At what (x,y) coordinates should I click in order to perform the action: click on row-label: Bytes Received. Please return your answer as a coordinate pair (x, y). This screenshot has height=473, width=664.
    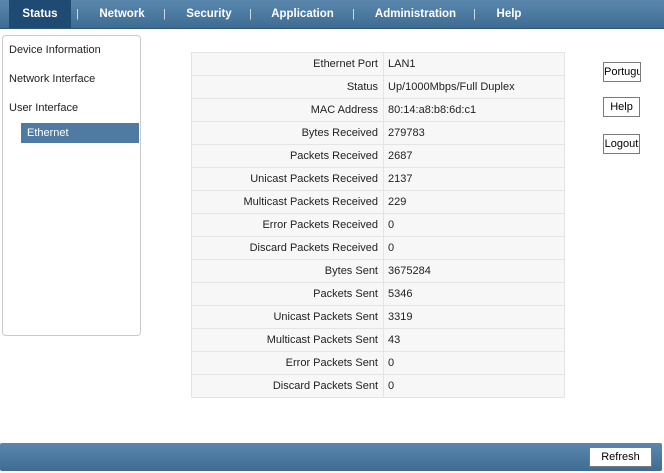
    Looking at the image, I should click on (287, 133).